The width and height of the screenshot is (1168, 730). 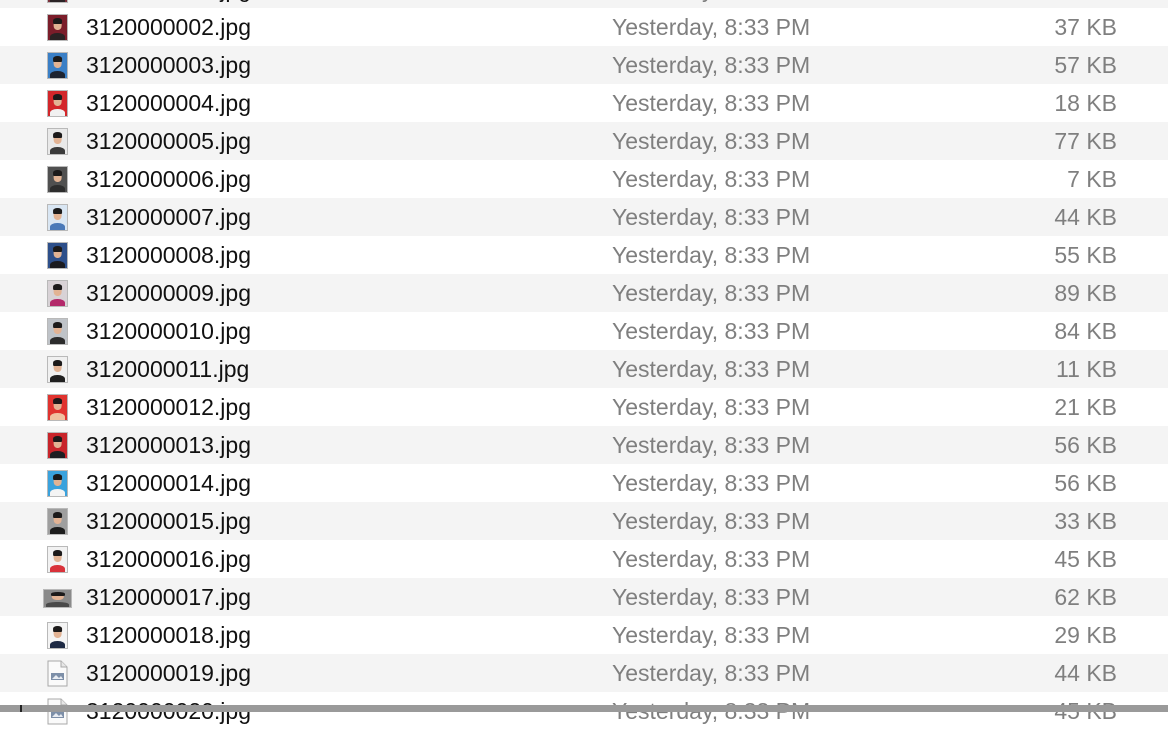 I want to click on jpeg-document-icon, so click(x=57, y=673).